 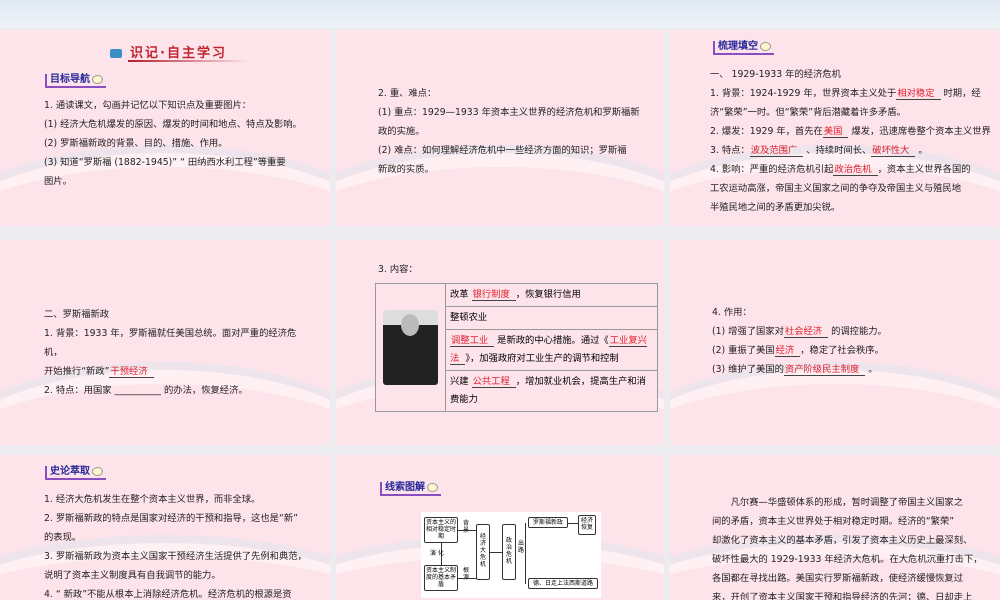 What do you see at coordinates (509, 552) in the screenshot?
I see `box-political: 政治危机` at bounding box center [509, 552].